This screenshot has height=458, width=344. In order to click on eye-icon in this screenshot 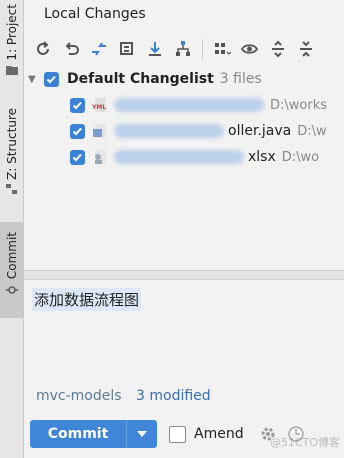, I will do `click(250, 49)`.